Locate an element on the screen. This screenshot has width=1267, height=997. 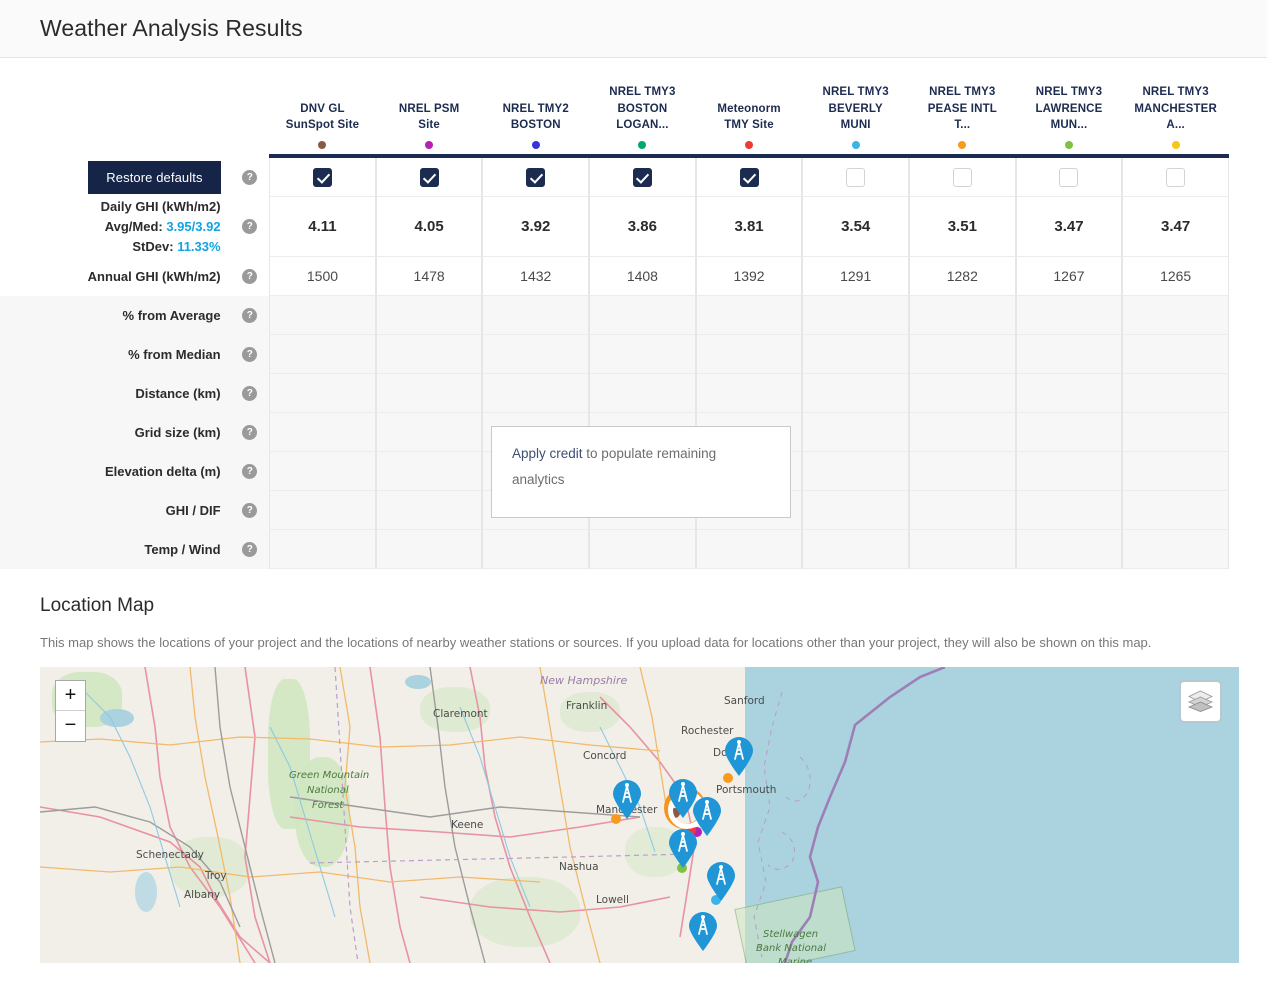
daily-ghi-cell: 3.47 is located at coordinates (1175, 227).